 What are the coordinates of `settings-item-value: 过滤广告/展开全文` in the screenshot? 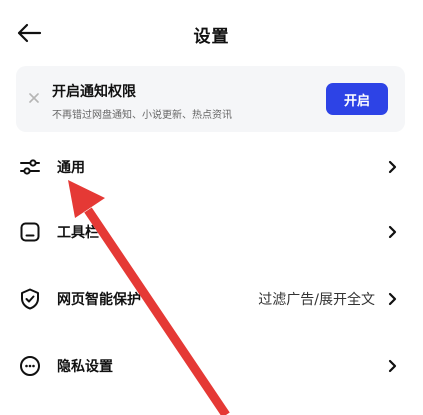 It's located at (316, 300).